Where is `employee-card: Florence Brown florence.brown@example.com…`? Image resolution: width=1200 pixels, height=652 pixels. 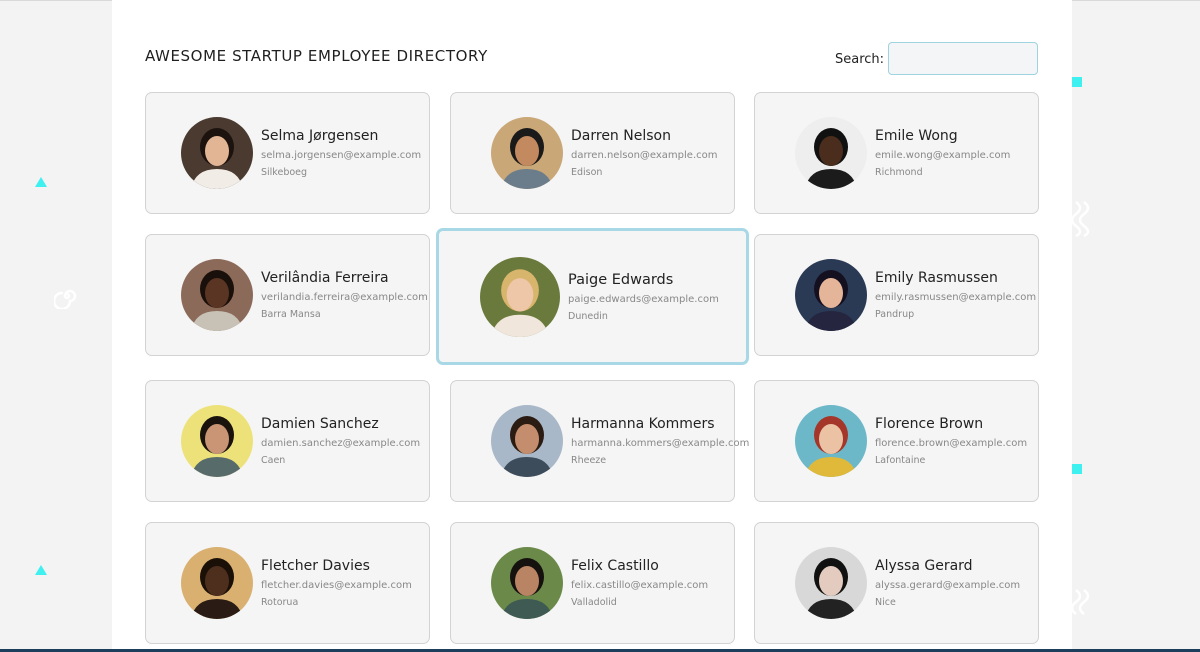
employee-card: Florence Brown florence.brown@example.com… is located at coordinates (896, 441).